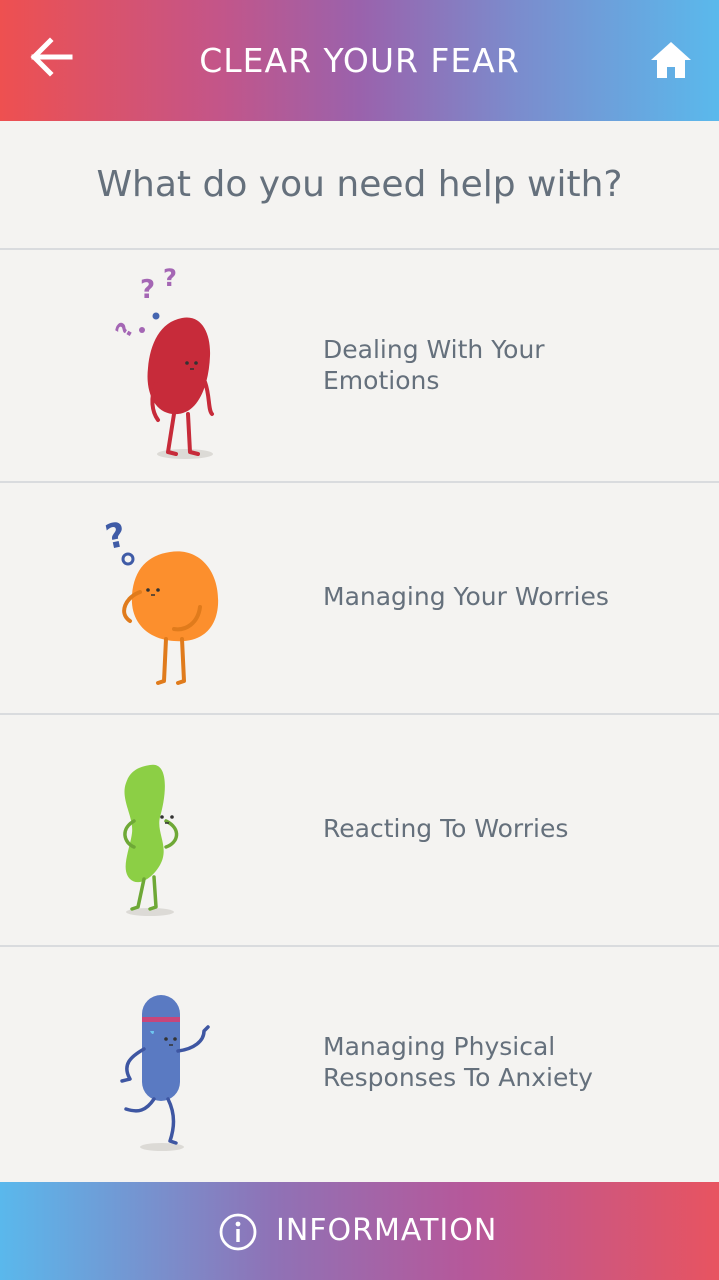  I want to click on app-title: CLEAR YOUR FEAR, so click(359, 60).